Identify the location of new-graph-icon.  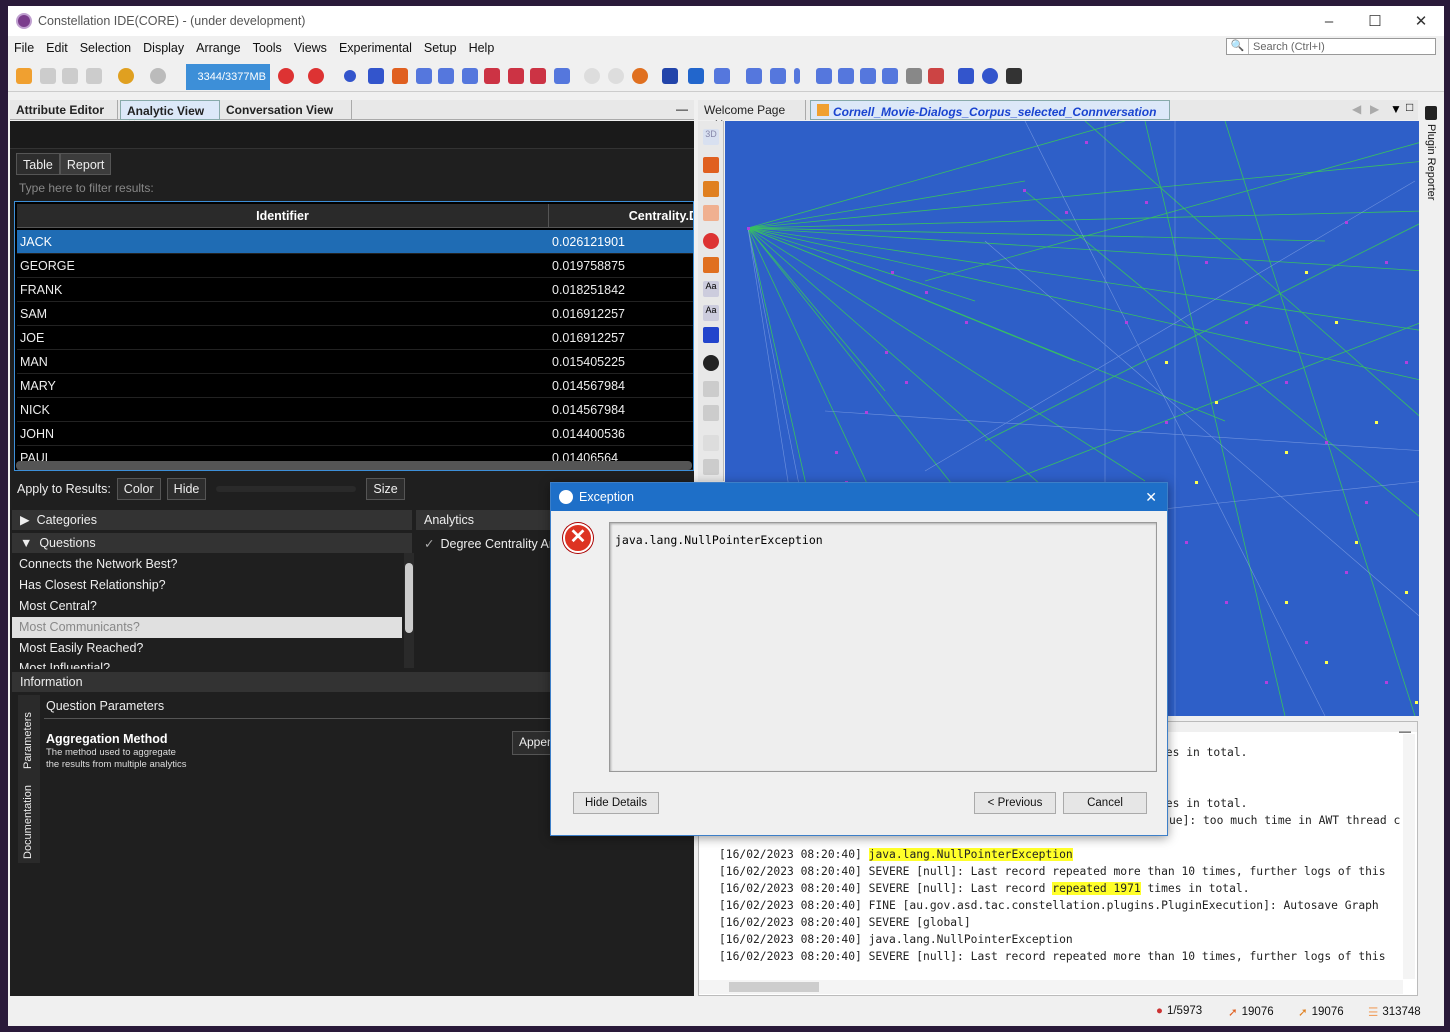
(24, 76).